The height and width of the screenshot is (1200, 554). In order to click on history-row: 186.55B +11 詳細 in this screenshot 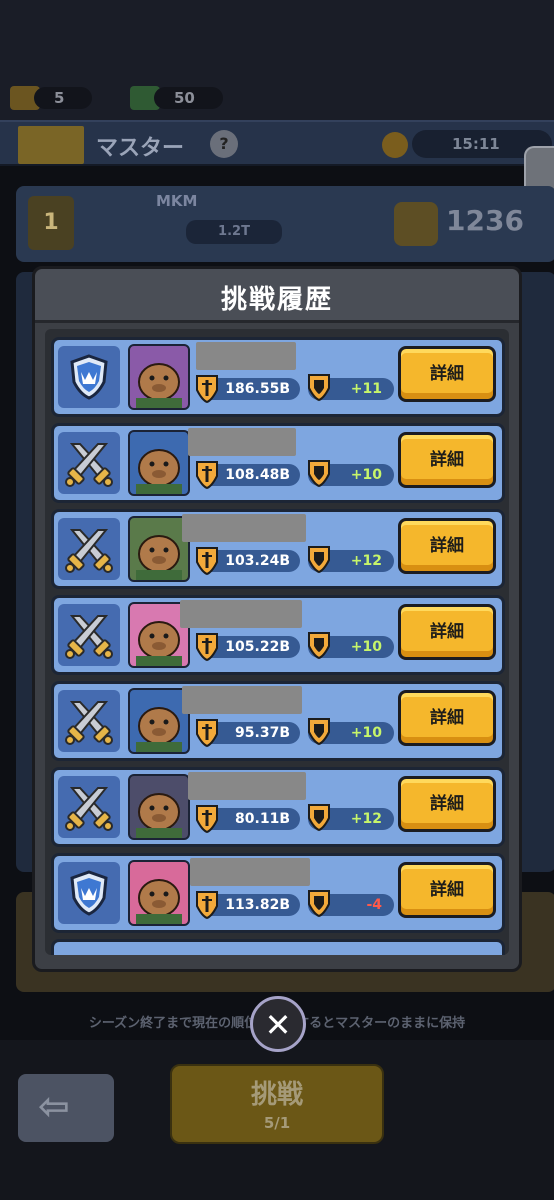, I will do `click(278, 377)`.